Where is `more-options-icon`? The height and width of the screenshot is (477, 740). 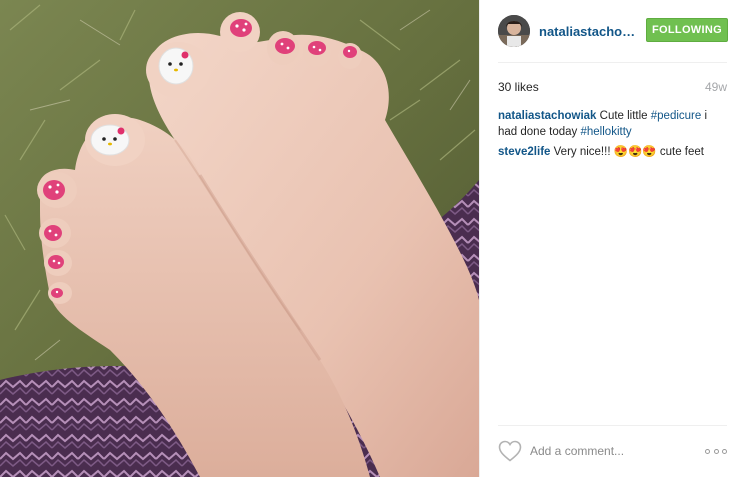
more-options-icon is located at coordinates (716, 451).